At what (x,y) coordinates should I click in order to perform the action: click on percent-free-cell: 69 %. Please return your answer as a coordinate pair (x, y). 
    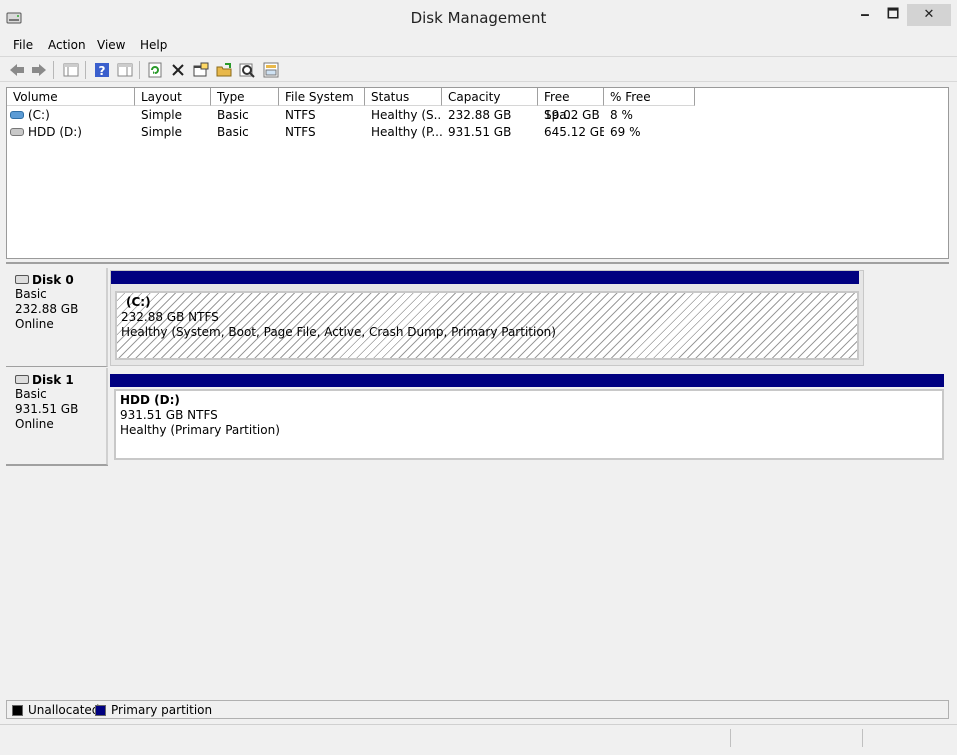
    Looking at the image, I should click on (625, 132).